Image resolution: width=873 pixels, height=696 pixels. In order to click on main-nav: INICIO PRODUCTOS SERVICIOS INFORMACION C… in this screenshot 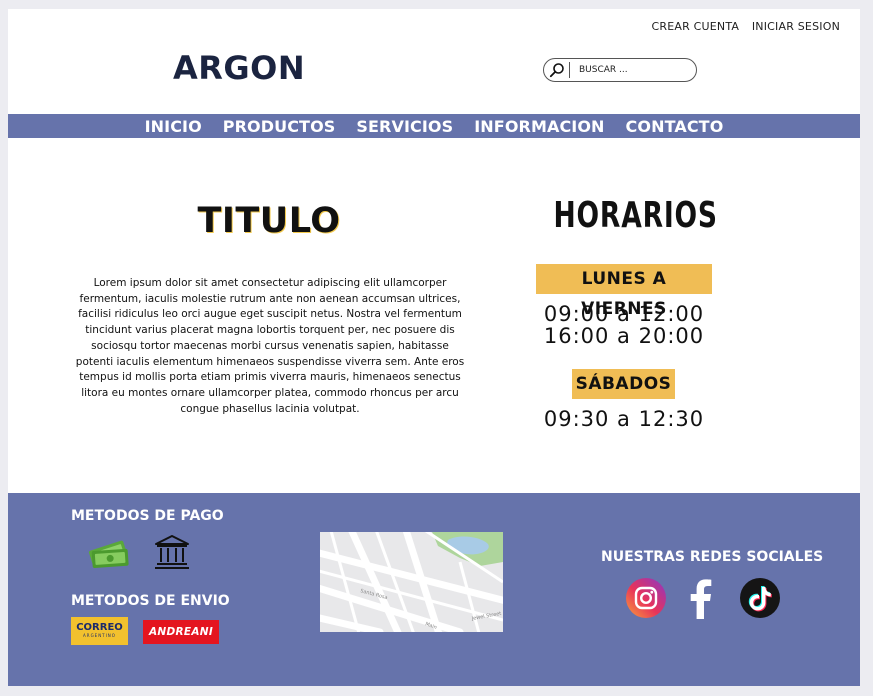, I will do `click(434, 126)`.